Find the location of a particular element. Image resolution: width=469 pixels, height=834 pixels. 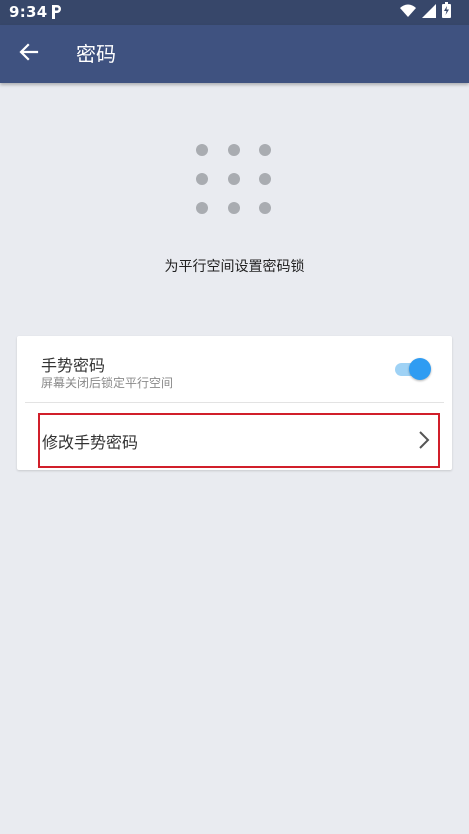

chevron-right-icon is located at coordinates (424, 440).